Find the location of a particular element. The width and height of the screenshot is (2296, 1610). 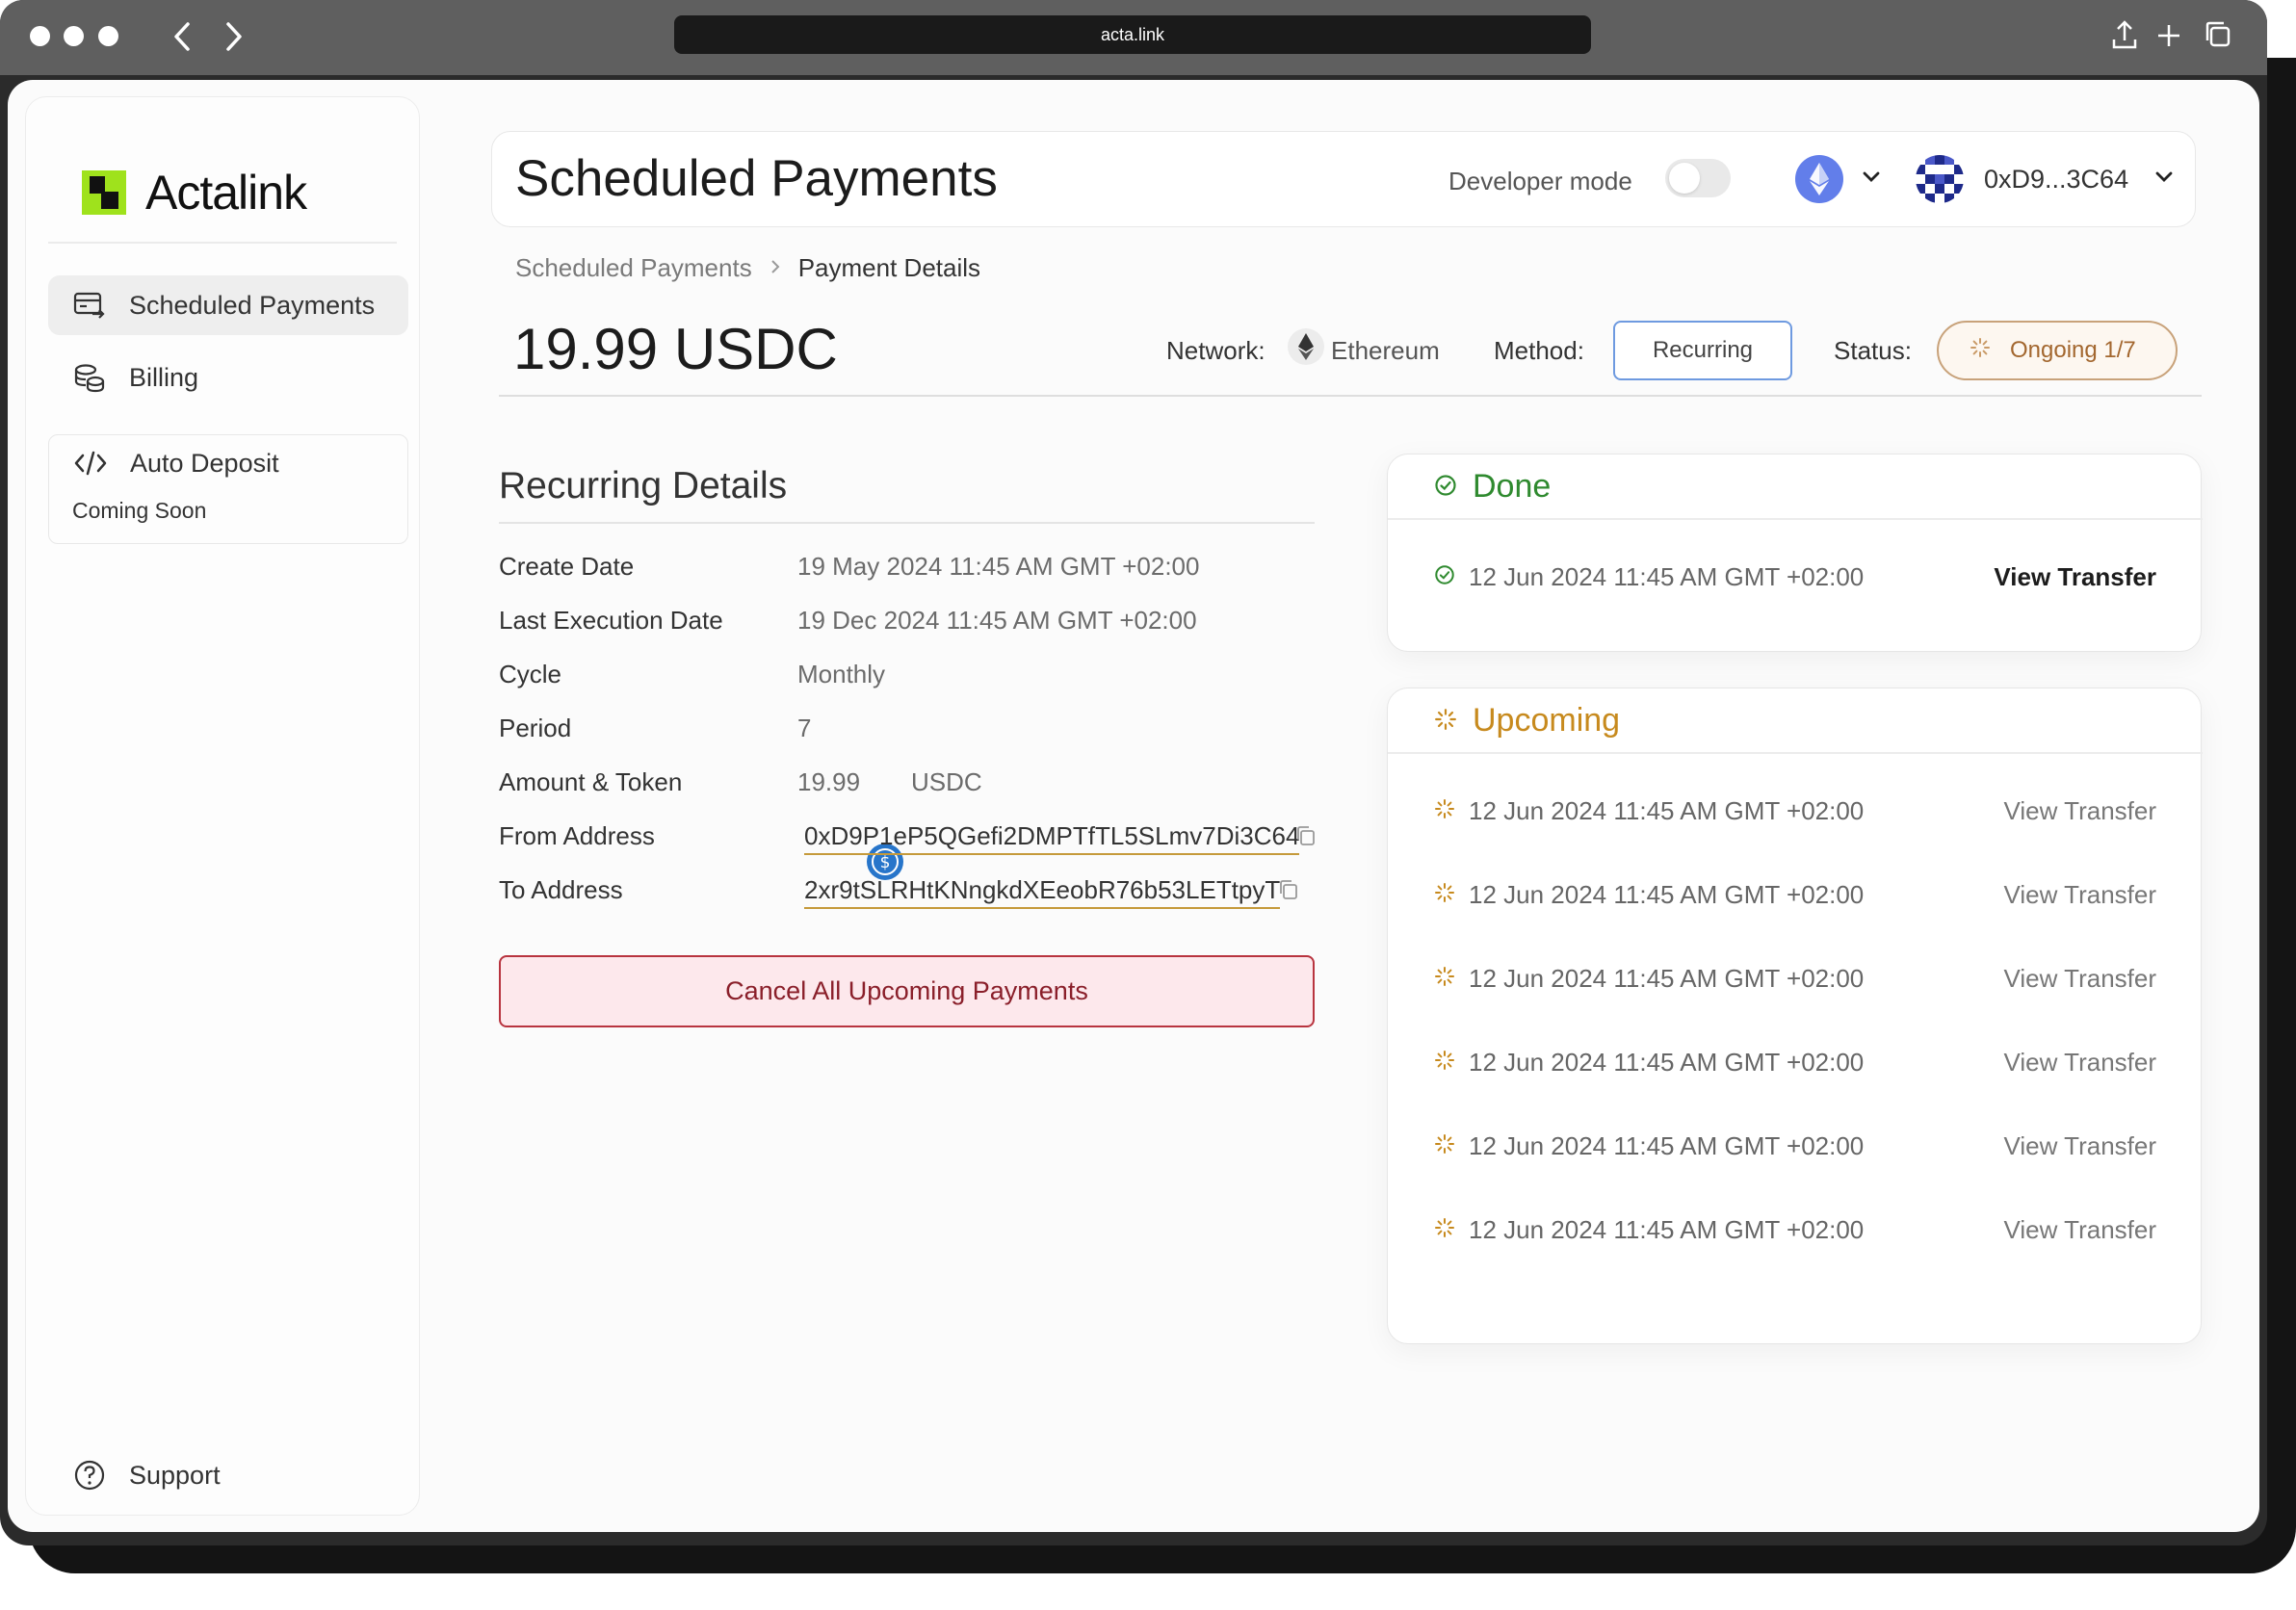

actalink-logo-icon is located at coordinates (104, 192).